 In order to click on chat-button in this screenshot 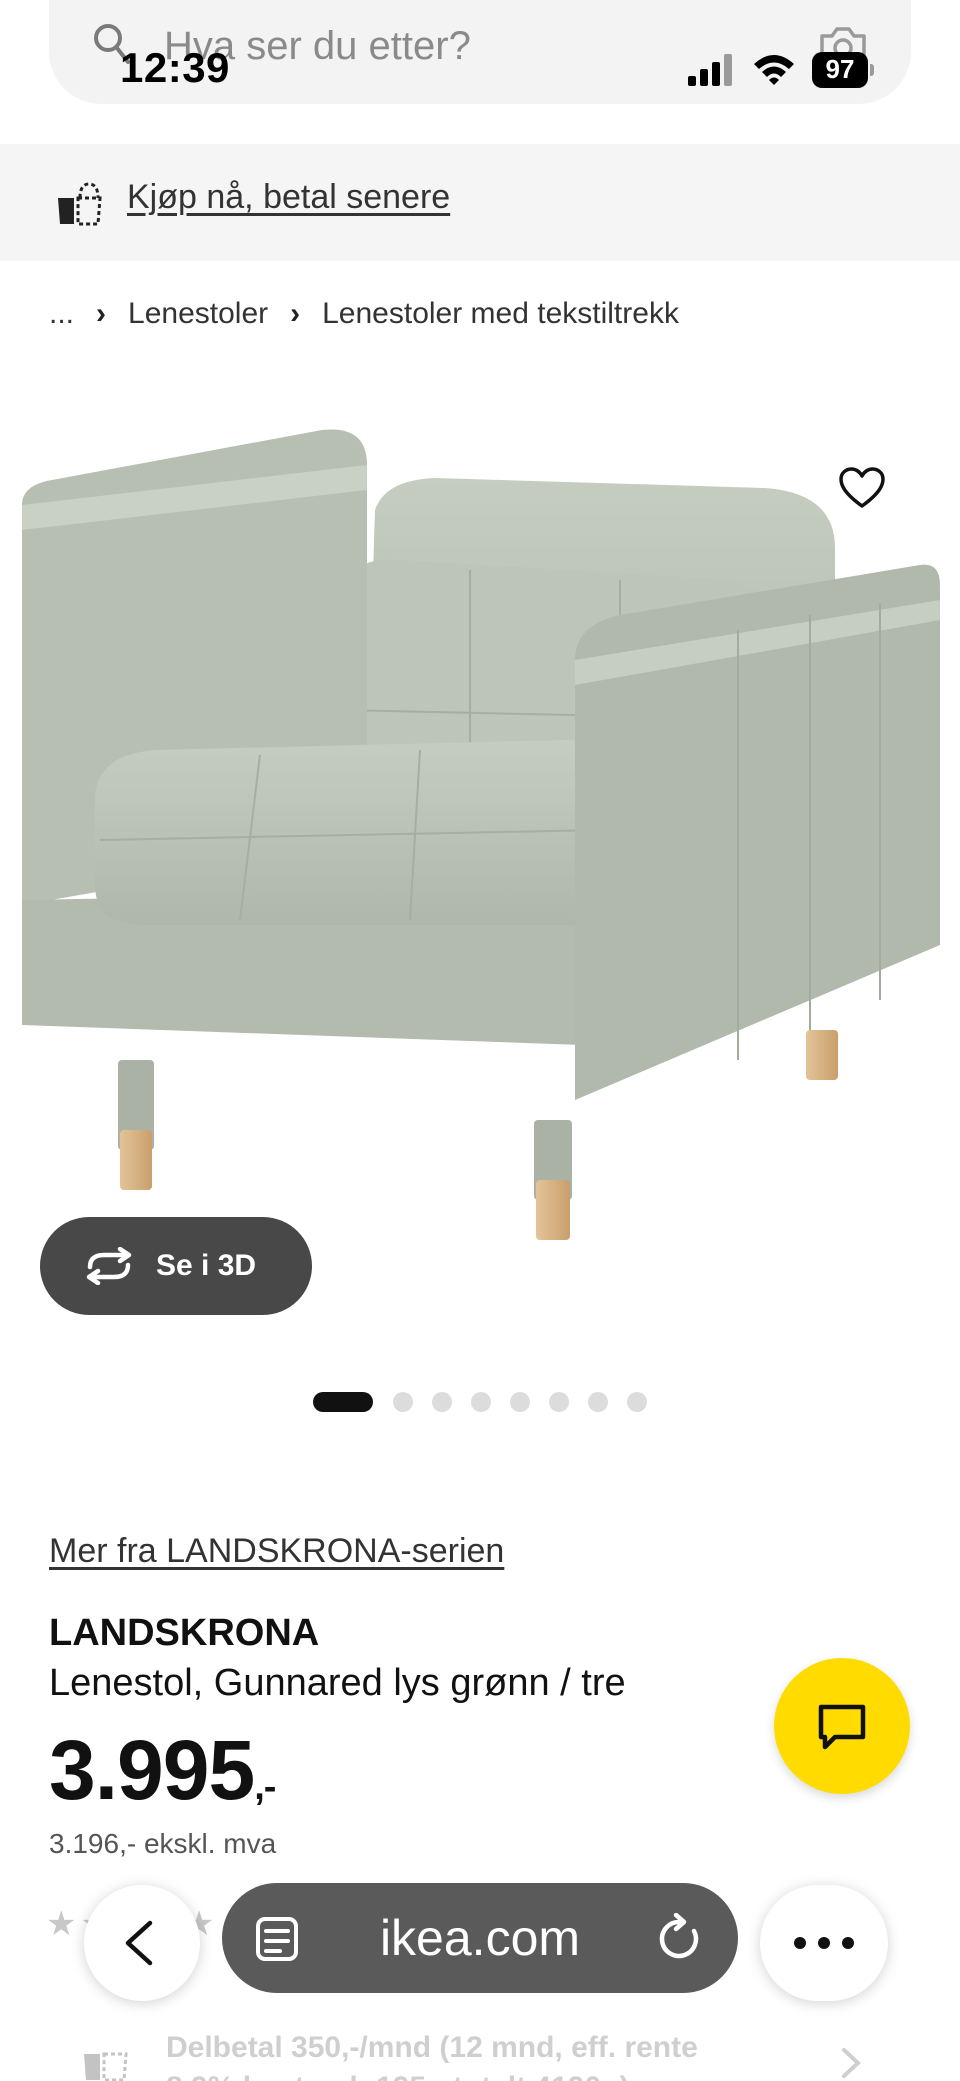, I will do `click(842, 1726)`.